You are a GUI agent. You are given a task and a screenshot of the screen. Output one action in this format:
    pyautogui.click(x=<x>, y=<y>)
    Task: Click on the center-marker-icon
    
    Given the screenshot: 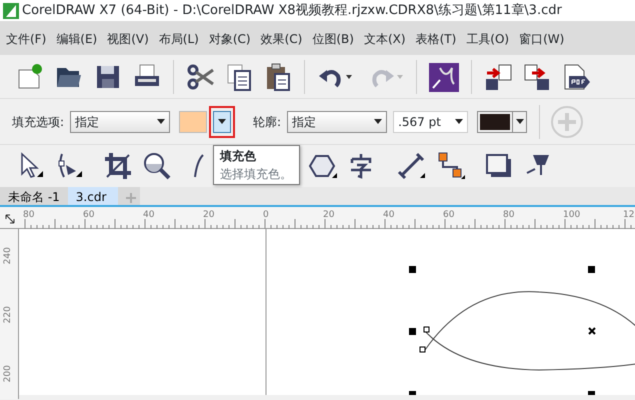 What is the action you would take?
    pyautogui.click(x=592, y=331)
    